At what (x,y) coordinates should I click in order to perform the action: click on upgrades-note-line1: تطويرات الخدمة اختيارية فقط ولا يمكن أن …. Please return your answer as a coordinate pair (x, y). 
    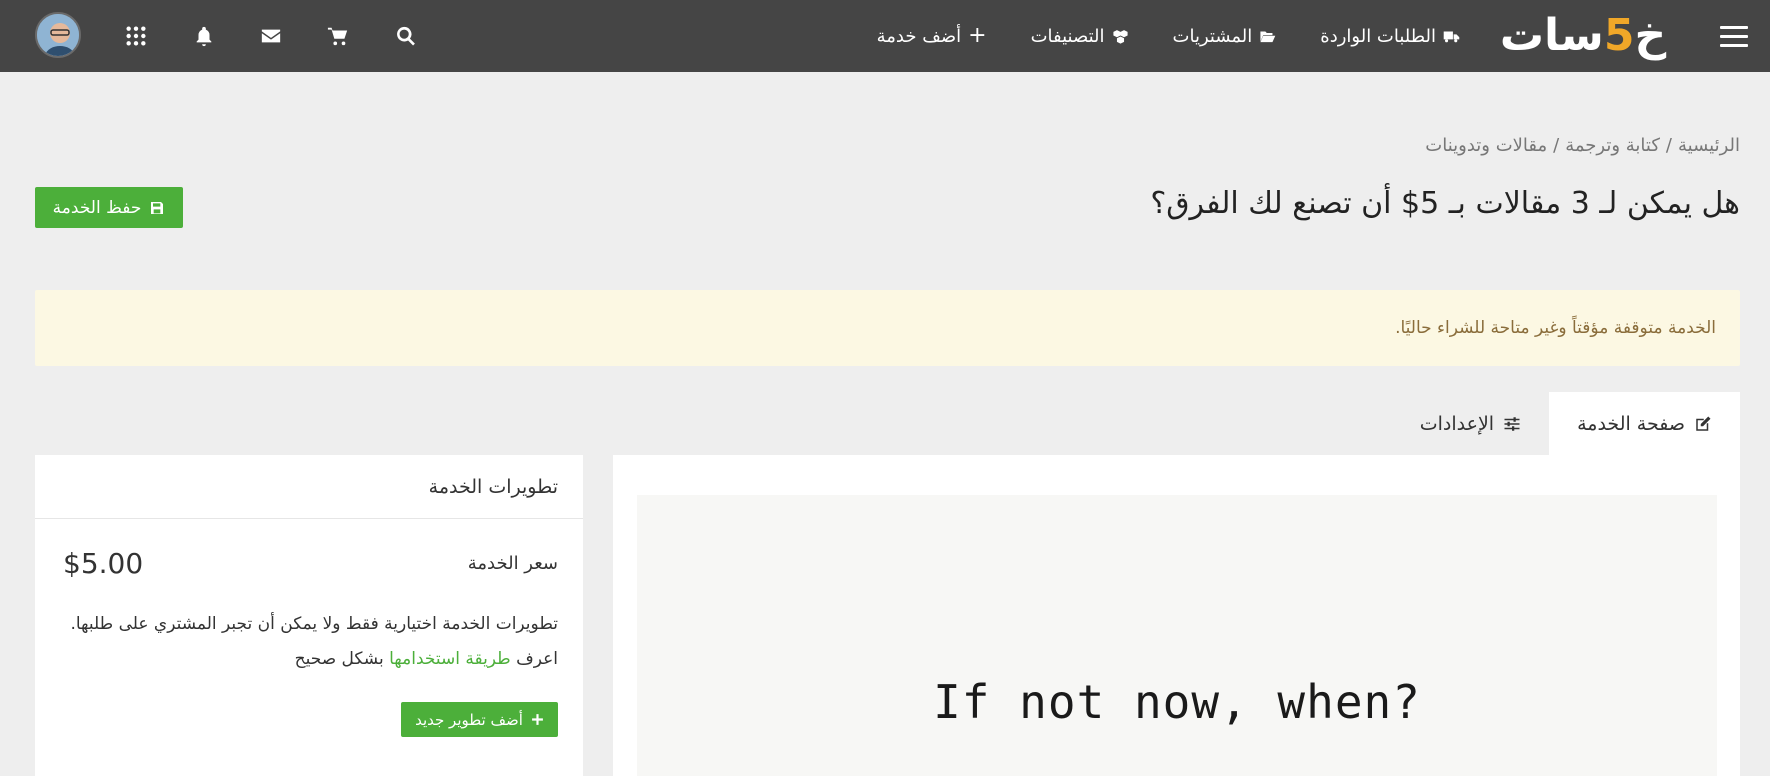
    Looking at the image, I should click on (314, 624).